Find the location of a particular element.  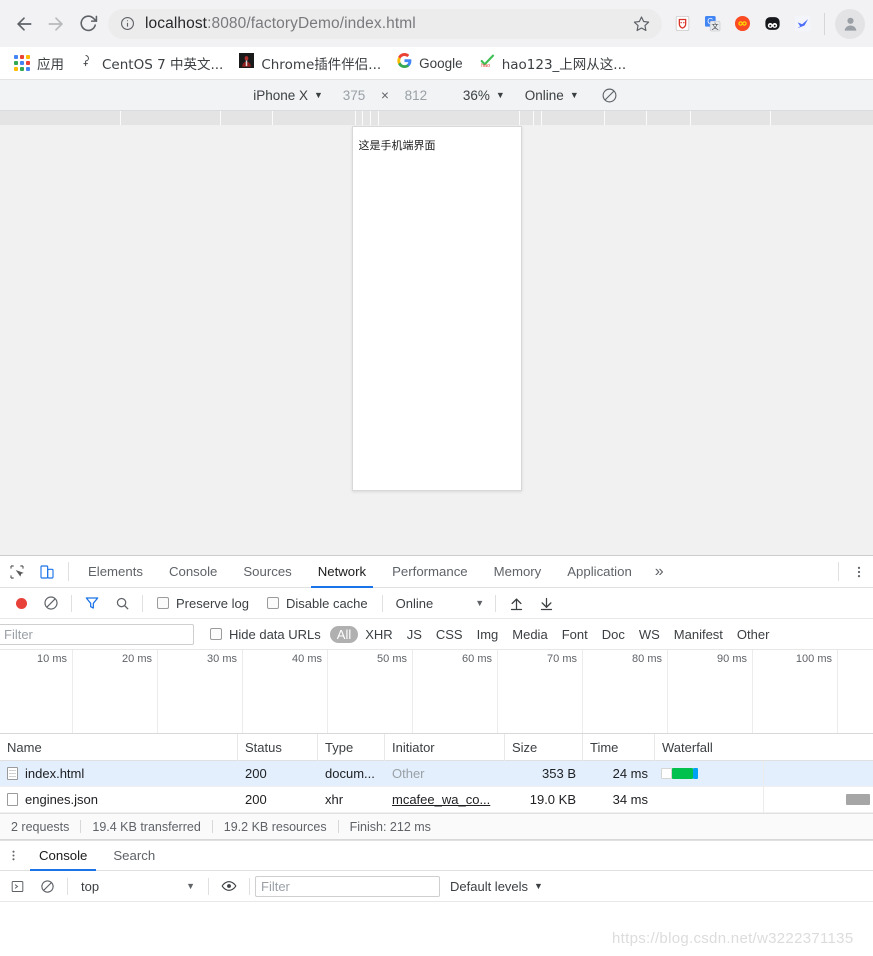

console-filter-input: Filter is located at coordinates (347, 886).